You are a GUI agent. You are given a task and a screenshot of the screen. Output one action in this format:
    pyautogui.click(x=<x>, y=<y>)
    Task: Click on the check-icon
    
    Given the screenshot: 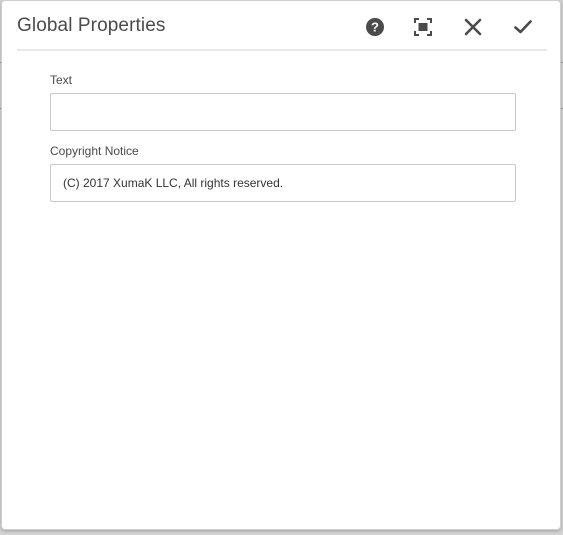 What is the action you would take?
    pyautogui.click(x=523, y=27)
    